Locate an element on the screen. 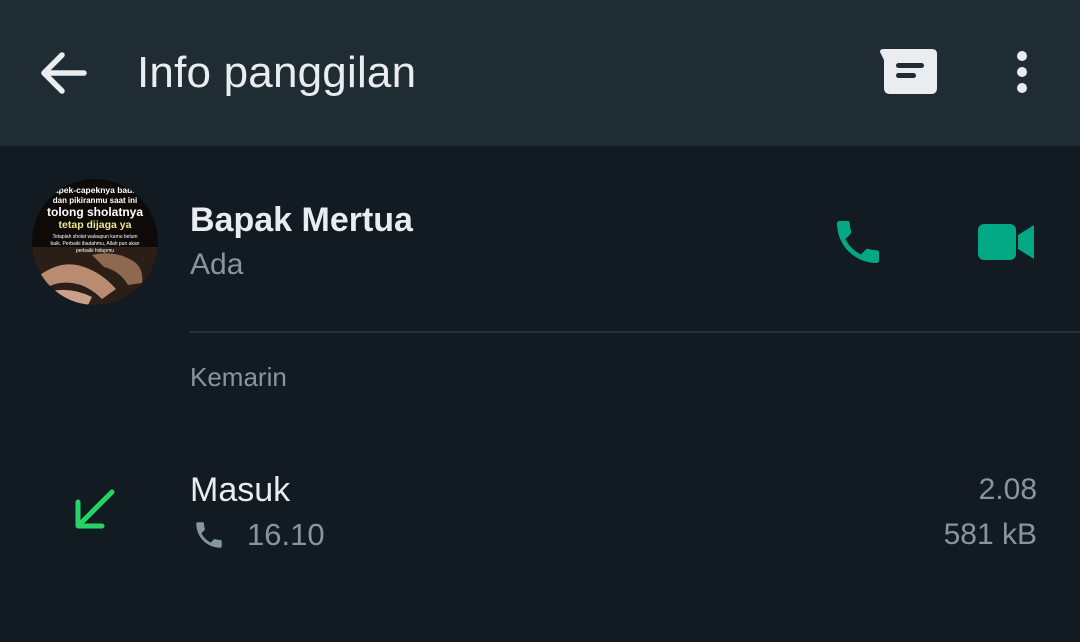 The width and height of the screenshot is (1080, 642). avatar-text-line6: baik. Perbaiki ibadahmu, Allah pun akan is located at coordinates (95, 244).